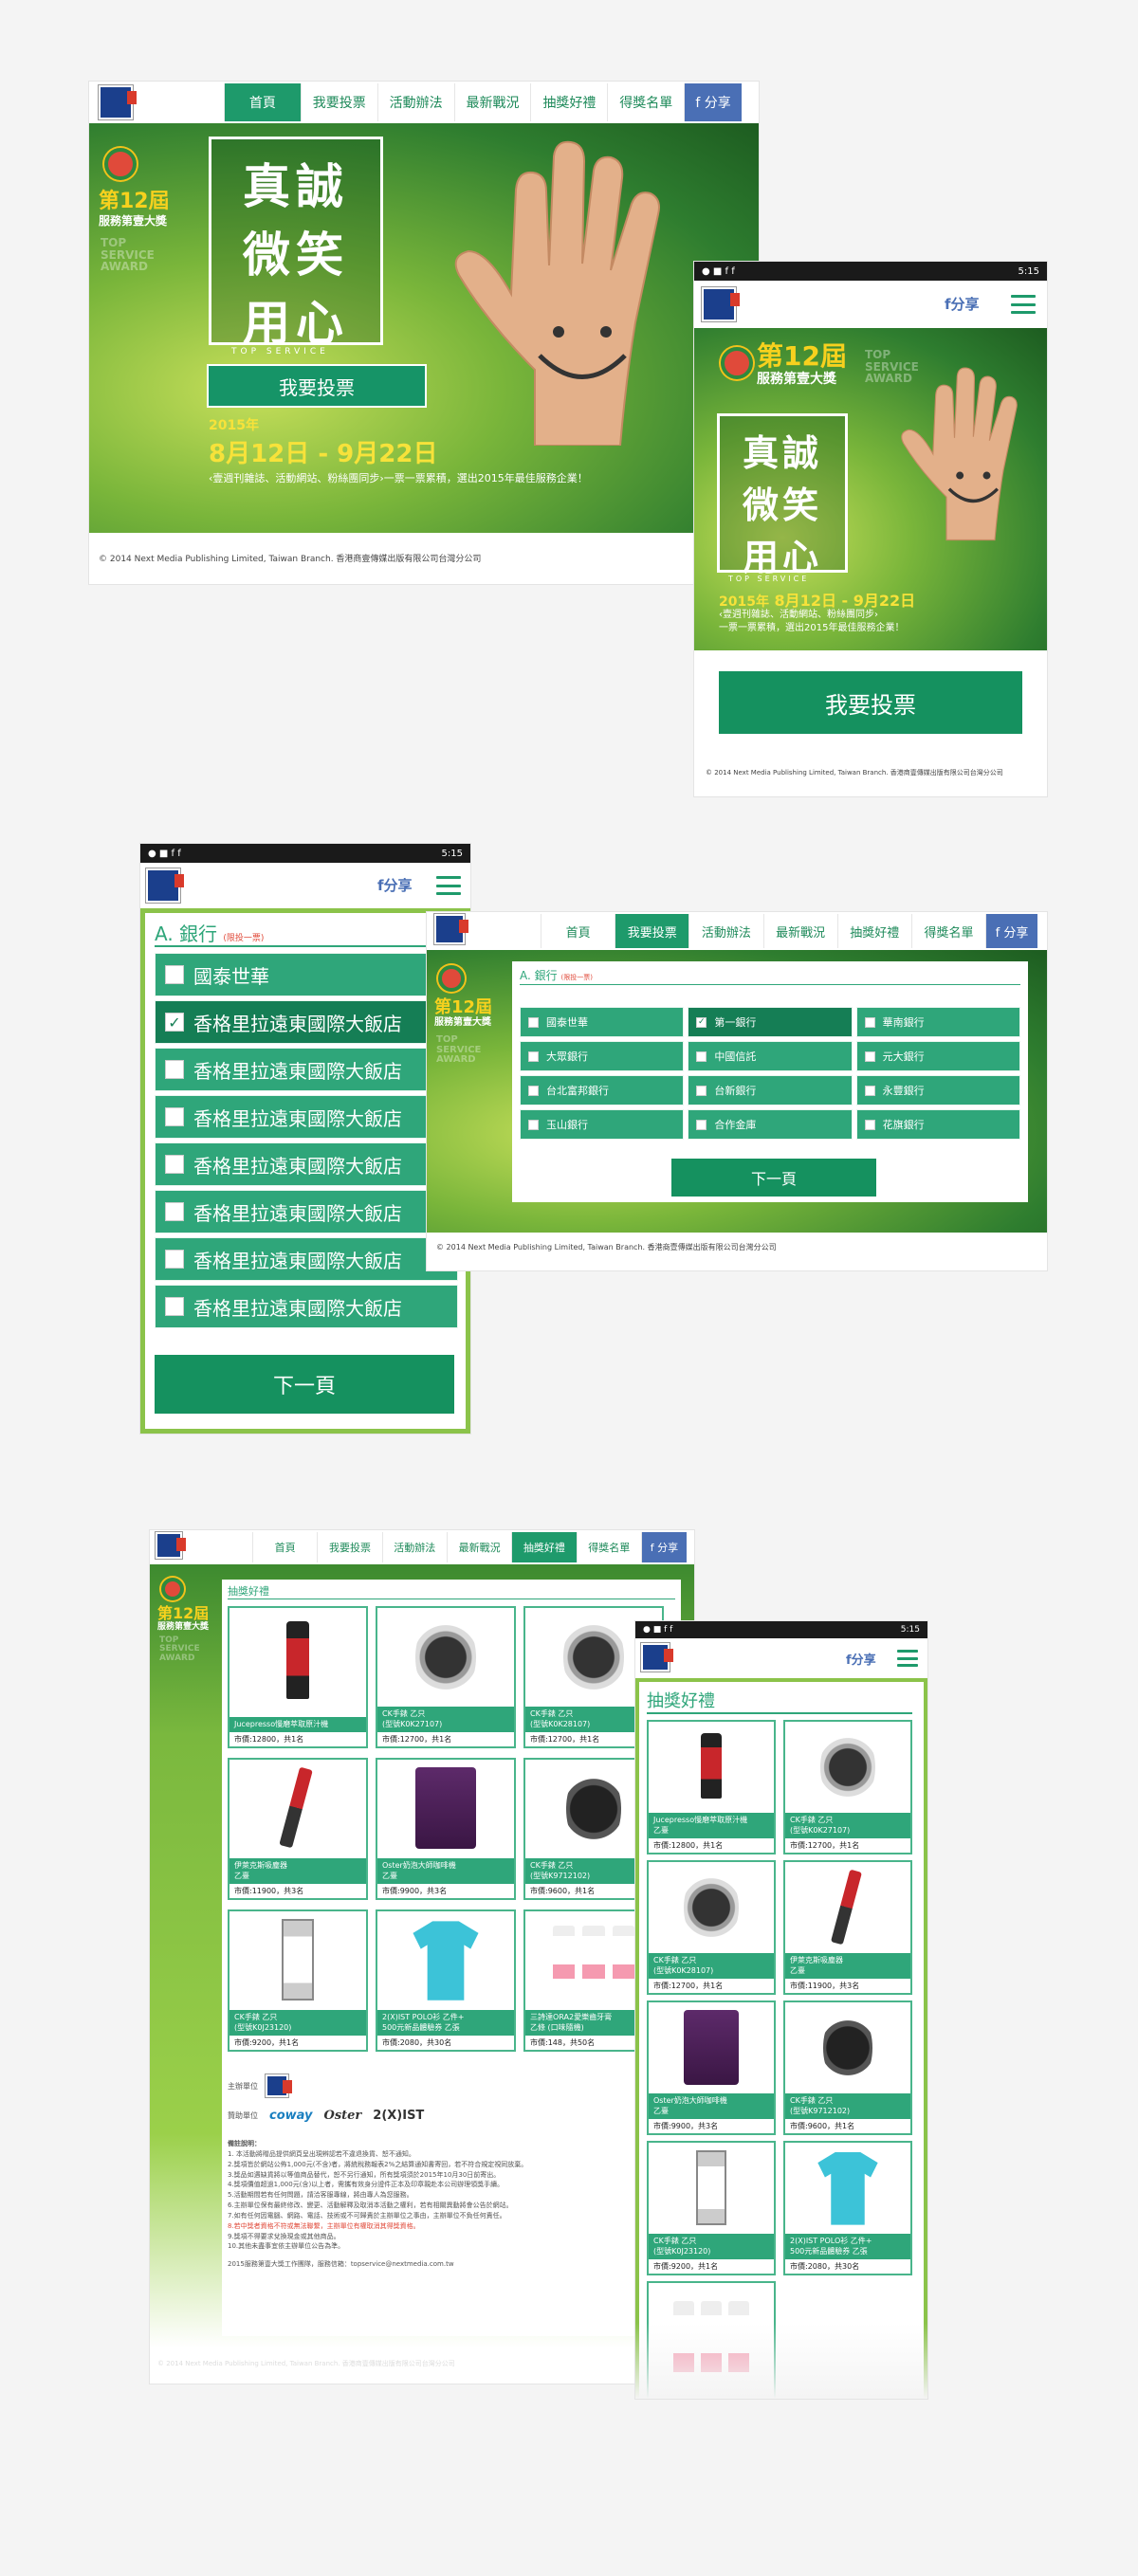  What do you see at coordinates (870, 702) in the screenshot?
I see `mobile-vote-button: 我要投票` at bounding box center [870, 702].